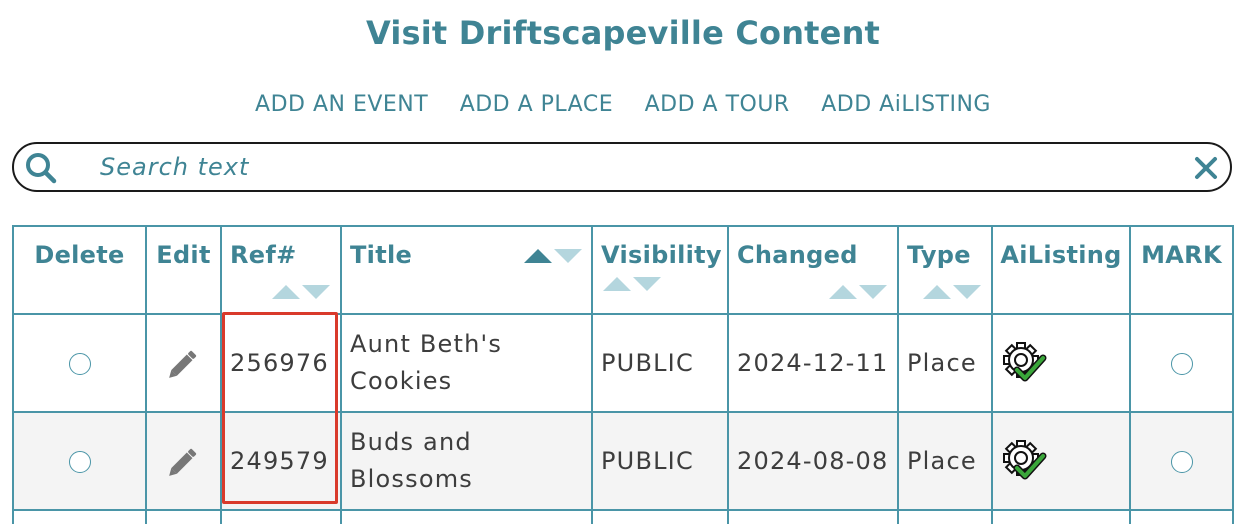 This screenshot has height=528, width=1246. I want to click on title-line: Buds and, so click(411, 442).